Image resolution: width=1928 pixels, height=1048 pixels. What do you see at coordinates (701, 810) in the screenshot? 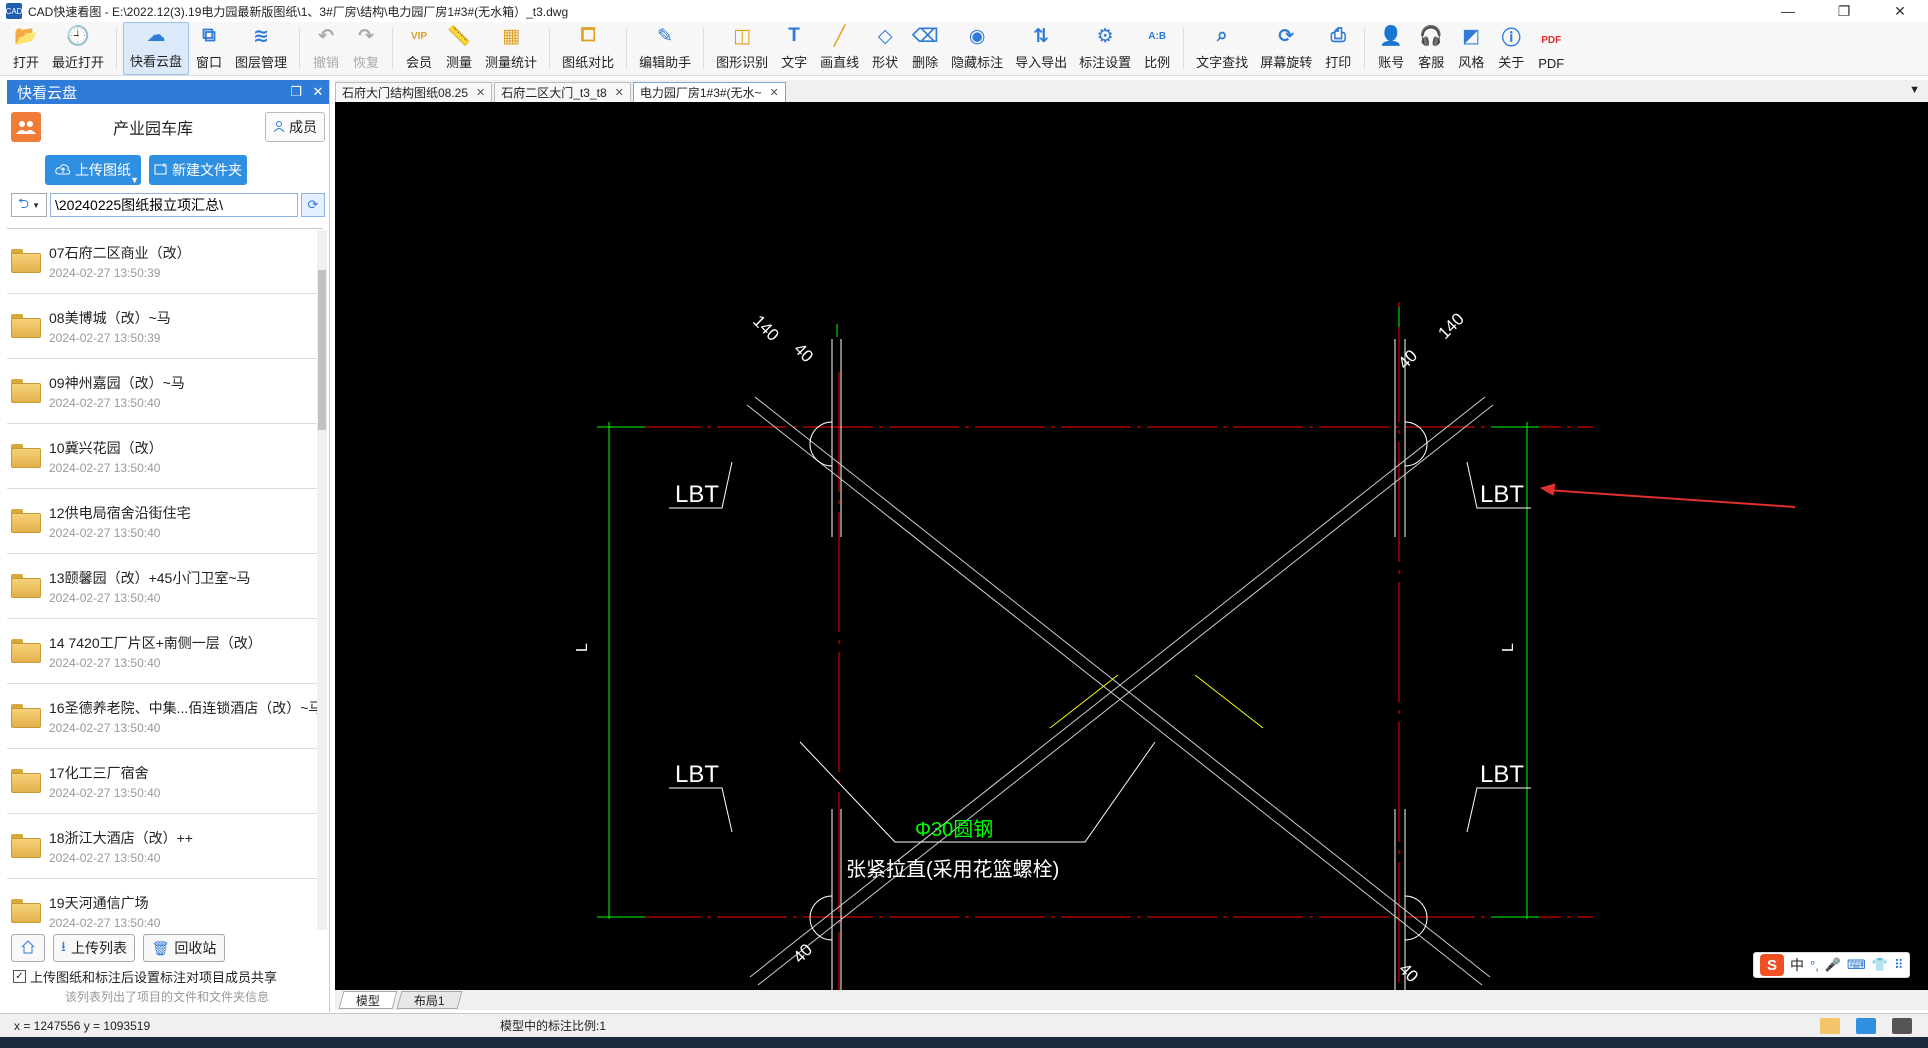
I see `lbt-leader-bottom-left` at bounding box center [701, 810].